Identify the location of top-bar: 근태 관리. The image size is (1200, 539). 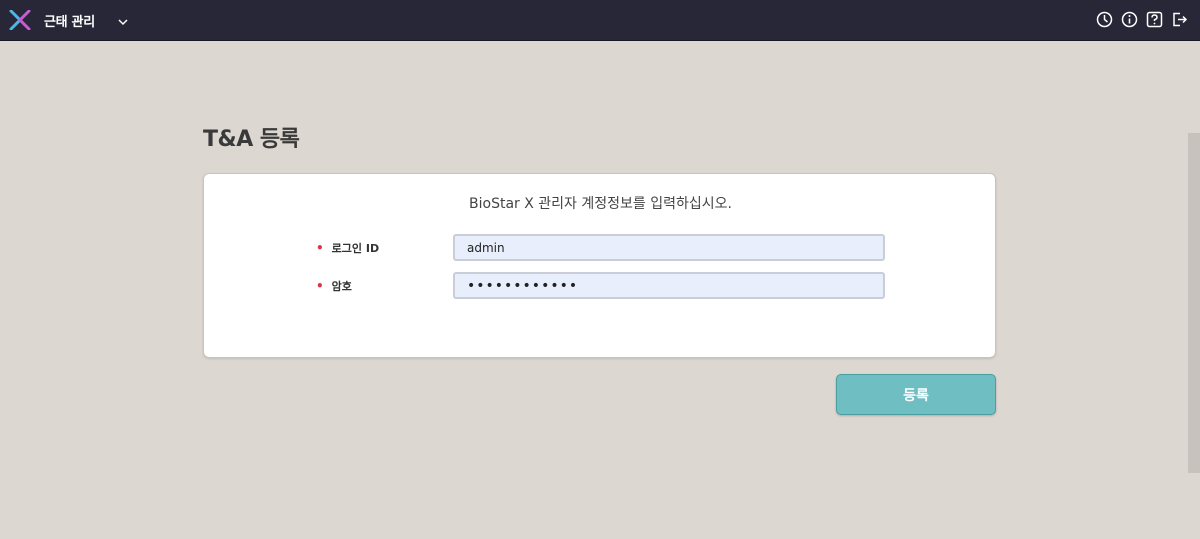
(600, 20).